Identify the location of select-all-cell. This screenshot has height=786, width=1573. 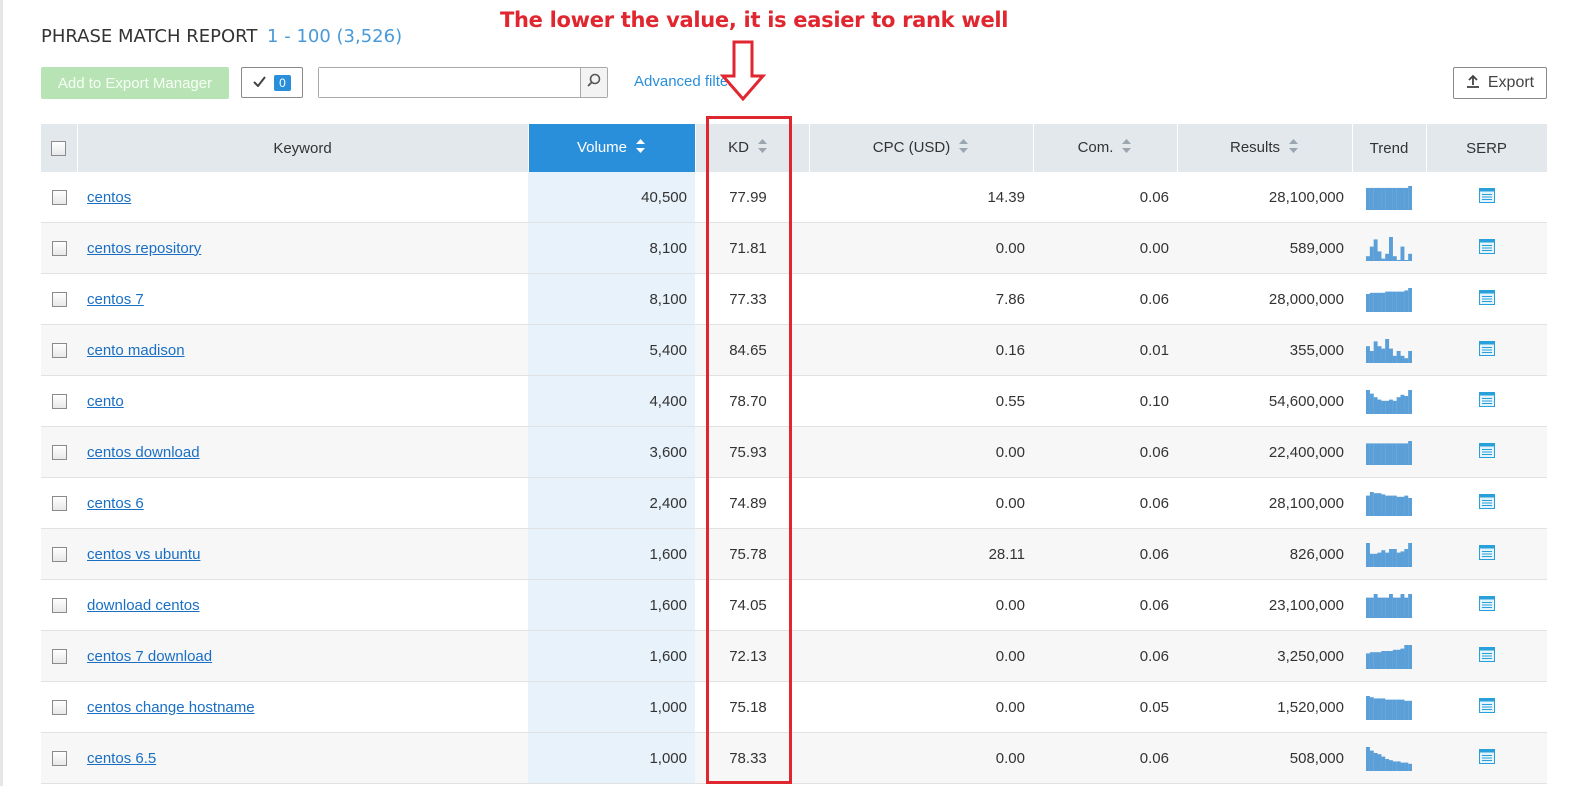
(59, 148).